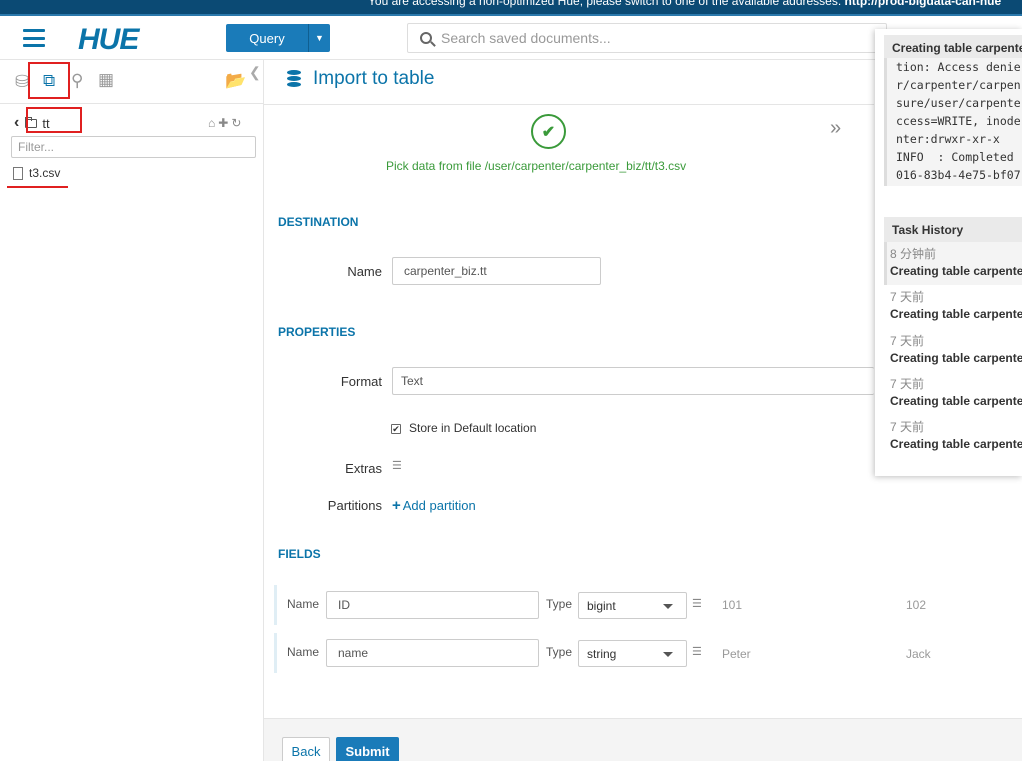 This screenshot has width=1022, height=761. I want to click on page-title: Import to table, so click(360, 79).